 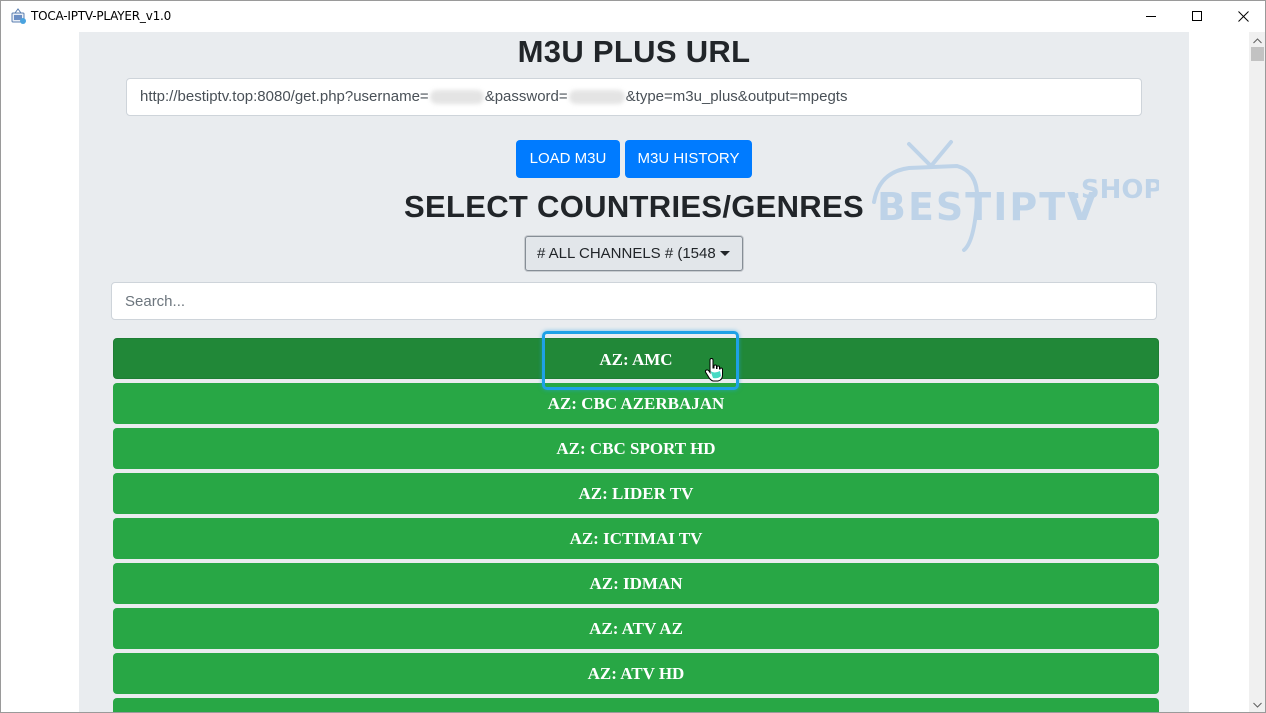 What do you see at coordinates (636, 403) in the screenshot?
I see `channel-item-az-cbc-azerbajan: AZ: CBC AZERBAJAN` at bounding box center [636, 403].